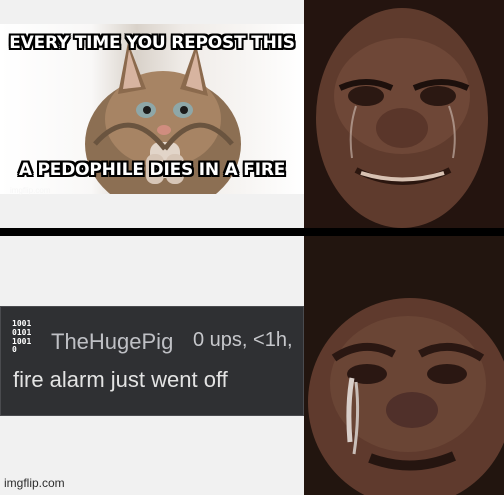  What do you see at coordinates (152, 170) in the screenshot?
I see `meme-bottom-text: A PEDOPHILE DIES IN A FIRE` at bounding box center [152, 170].